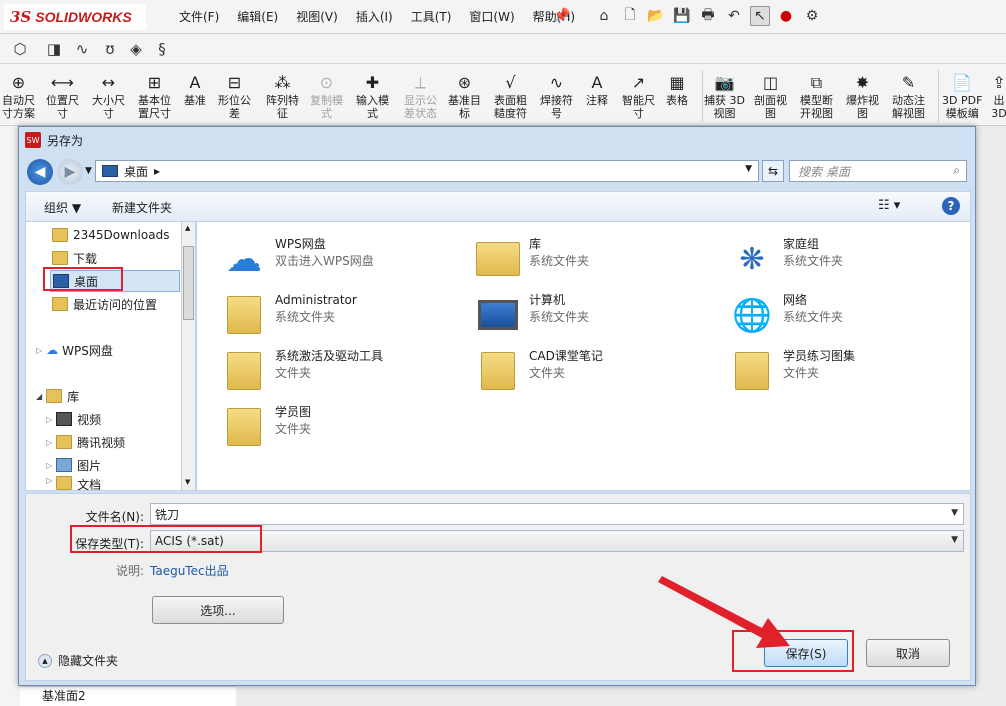 This screenshot has width=1006, height=706. Describe the element at coordinates (734, 16) in the screenshot. I see `undo-icon: ↶` at that location.